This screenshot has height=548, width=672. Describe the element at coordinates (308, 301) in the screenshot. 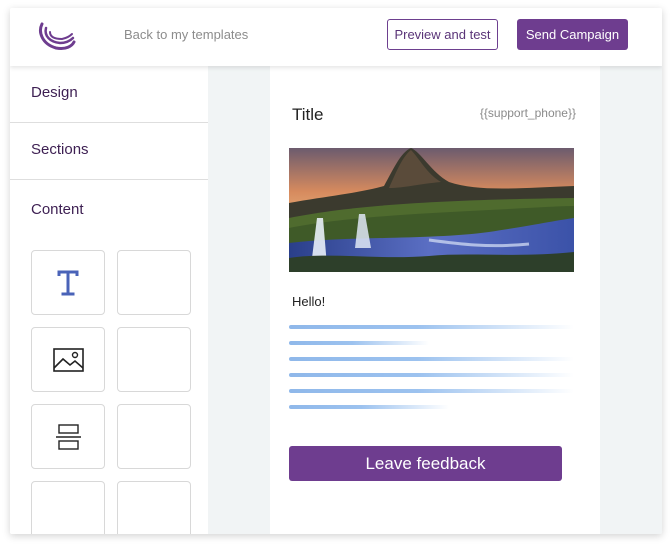

I see `greeting-text: Hello!` at that location.